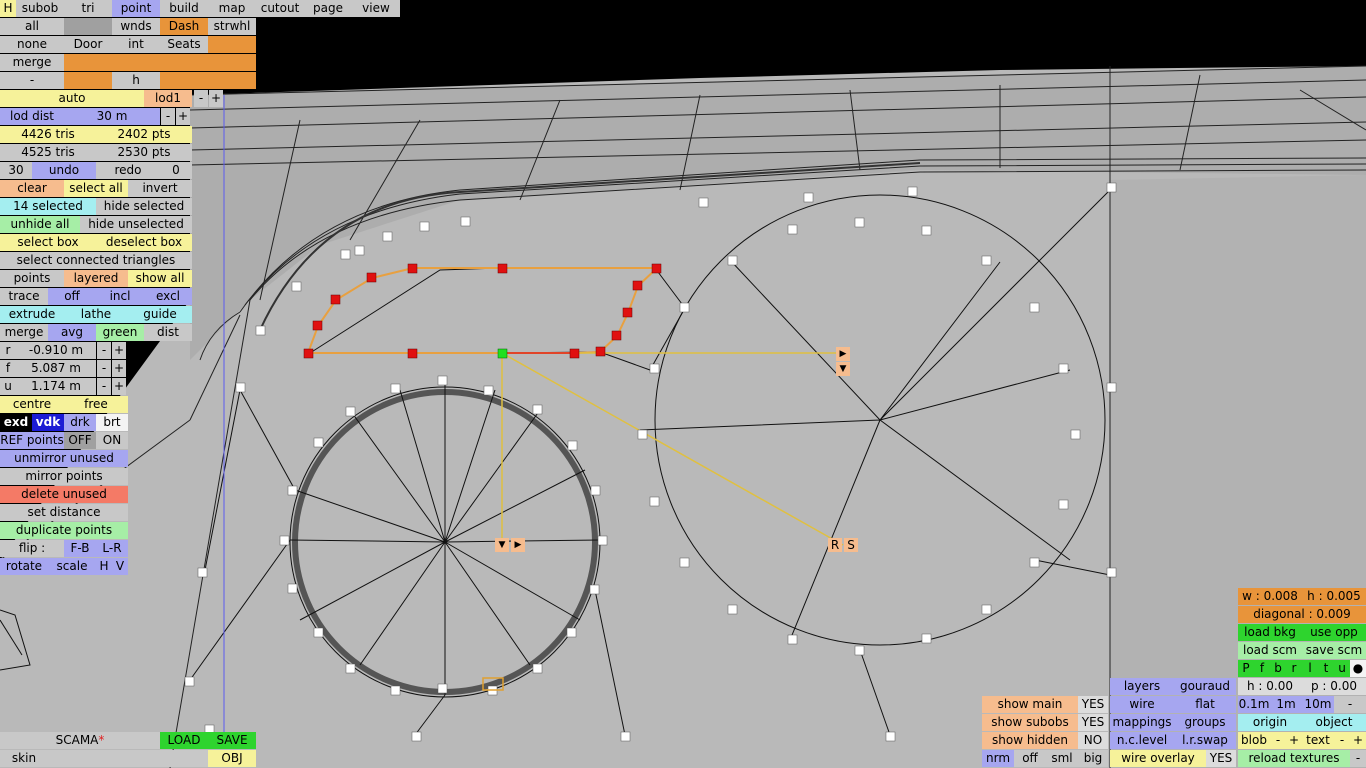 The height and width of the screenshot is (768, 1366). I want to click on group-slot-c, so click(136, 62).